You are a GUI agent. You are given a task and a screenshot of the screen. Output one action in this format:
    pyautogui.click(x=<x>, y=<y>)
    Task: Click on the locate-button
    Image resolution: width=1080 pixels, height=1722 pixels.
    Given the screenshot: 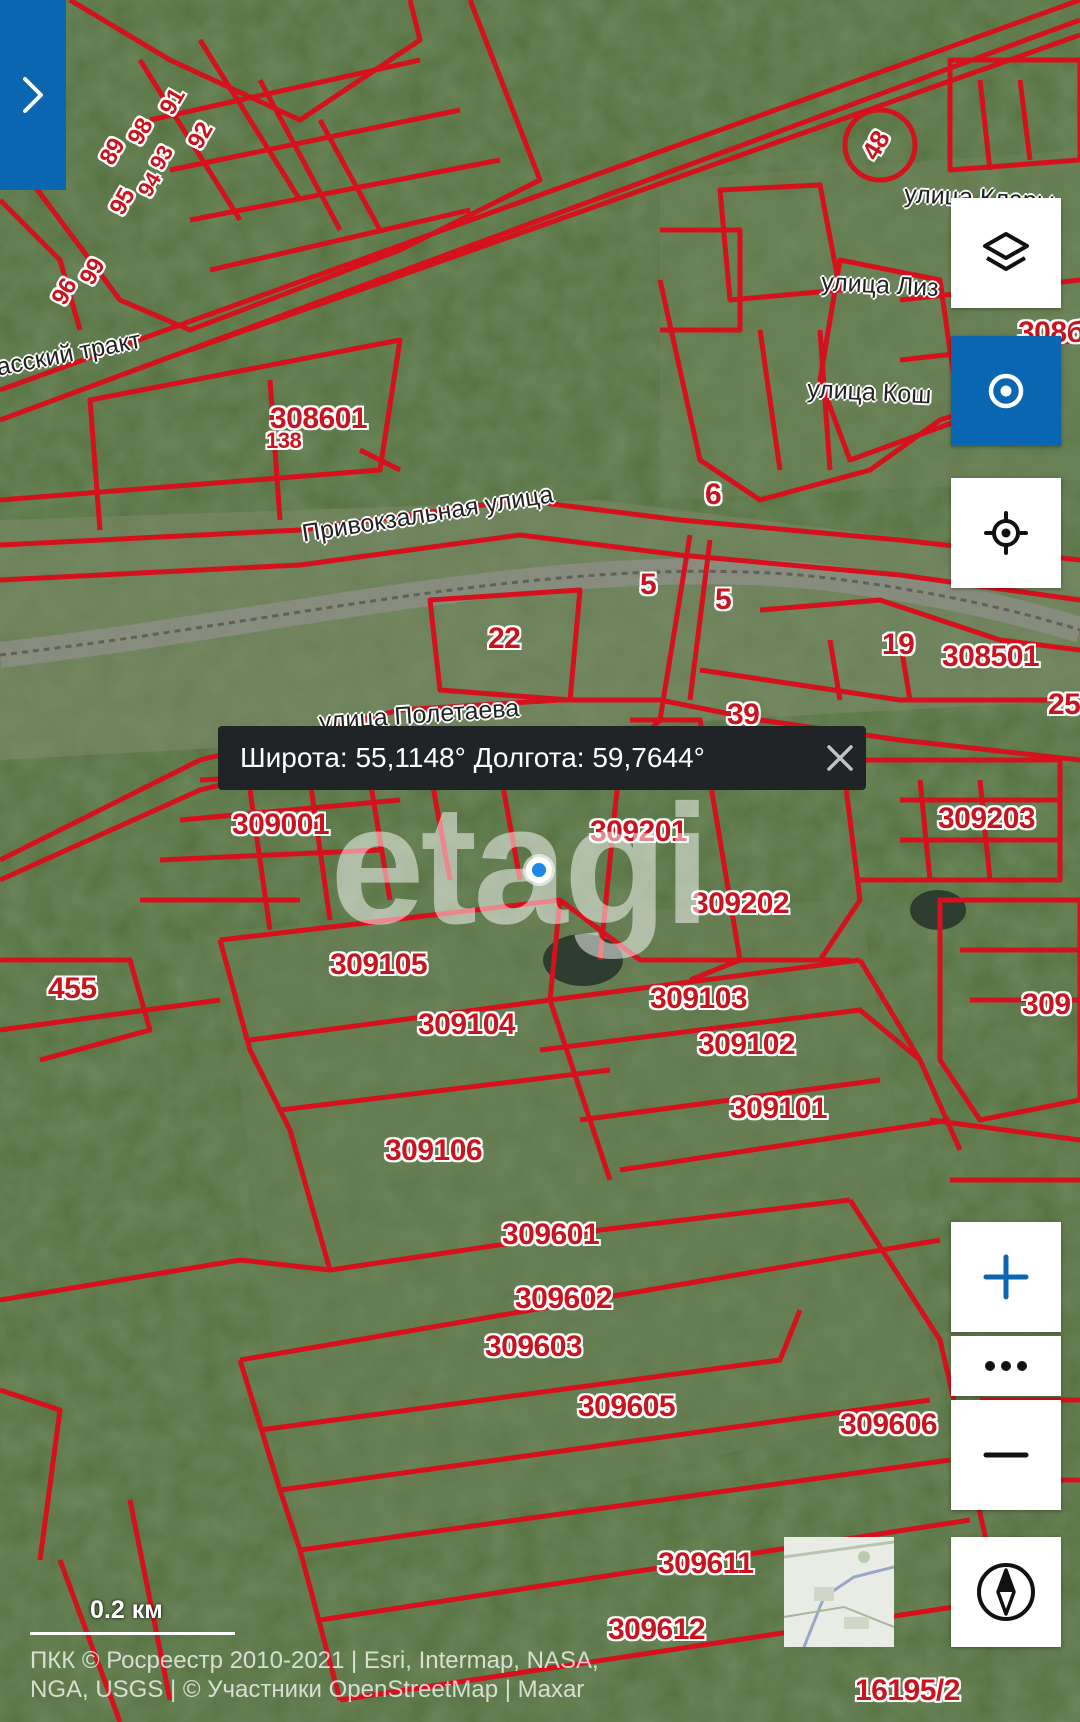 What is the action you would take?
    pyautogui.click(x=1006, y=391)
    